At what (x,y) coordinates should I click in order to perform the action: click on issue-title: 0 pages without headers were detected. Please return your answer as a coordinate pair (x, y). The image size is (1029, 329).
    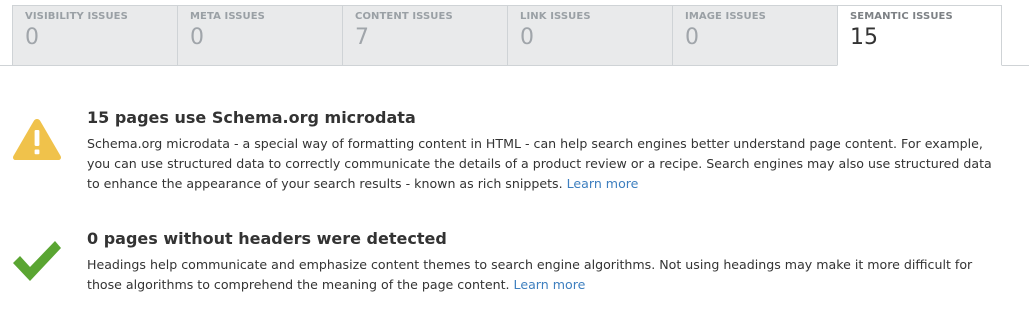
    Looking at the image, I should click on (267, 238).